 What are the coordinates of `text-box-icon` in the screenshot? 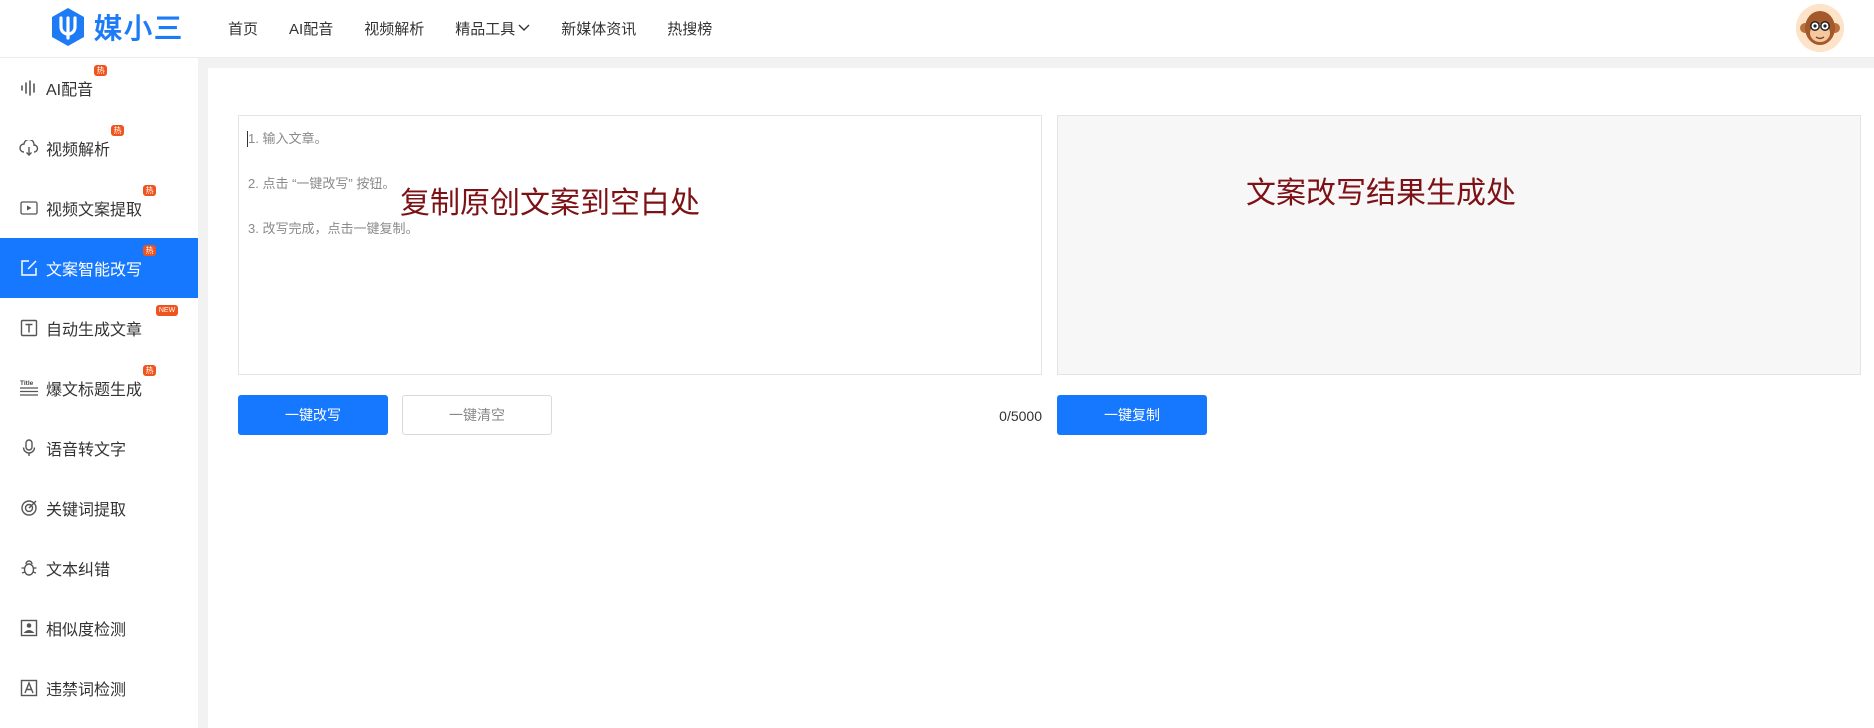 It's located at (29, 328).